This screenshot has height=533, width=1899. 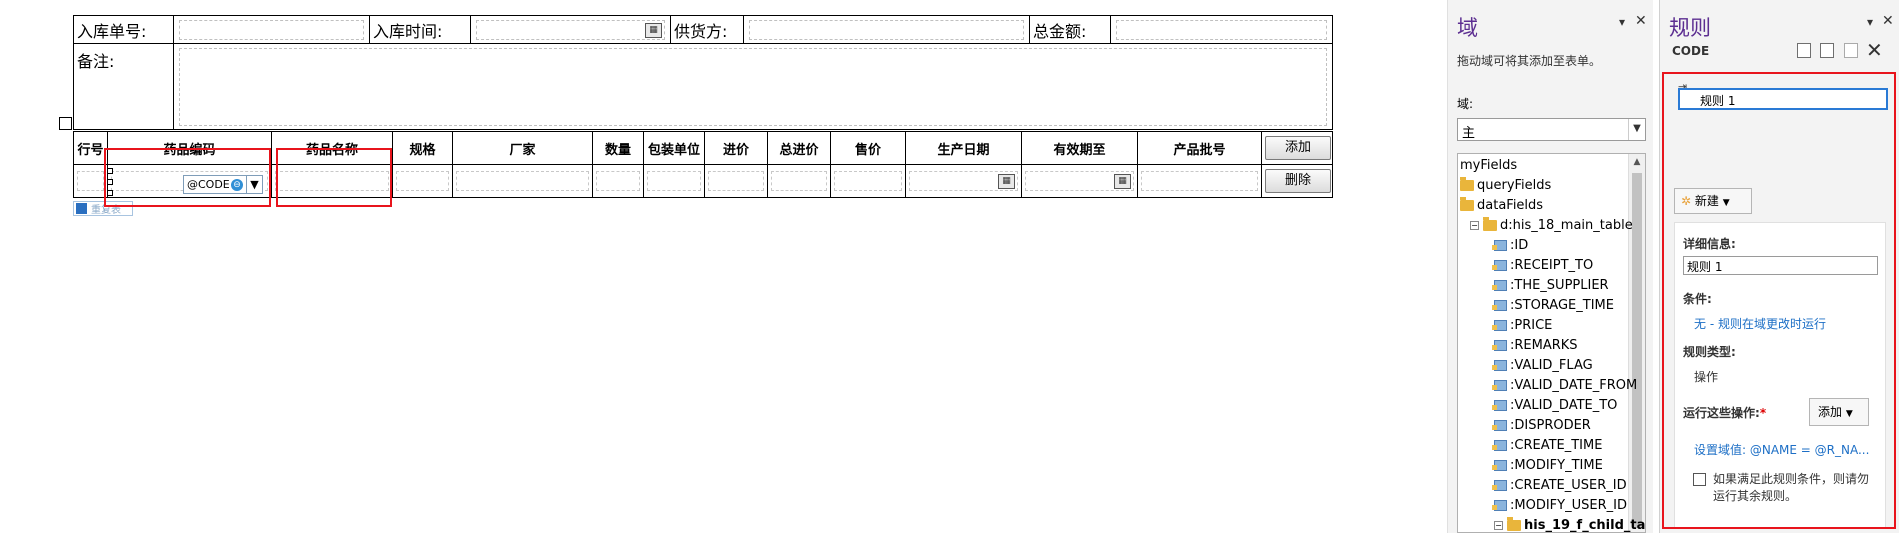 What do you see at coordinates (1559, 485) in the screenshot?
I see `tree-node: :CREATE_USER_ID` at bounding box center [1559, 485].